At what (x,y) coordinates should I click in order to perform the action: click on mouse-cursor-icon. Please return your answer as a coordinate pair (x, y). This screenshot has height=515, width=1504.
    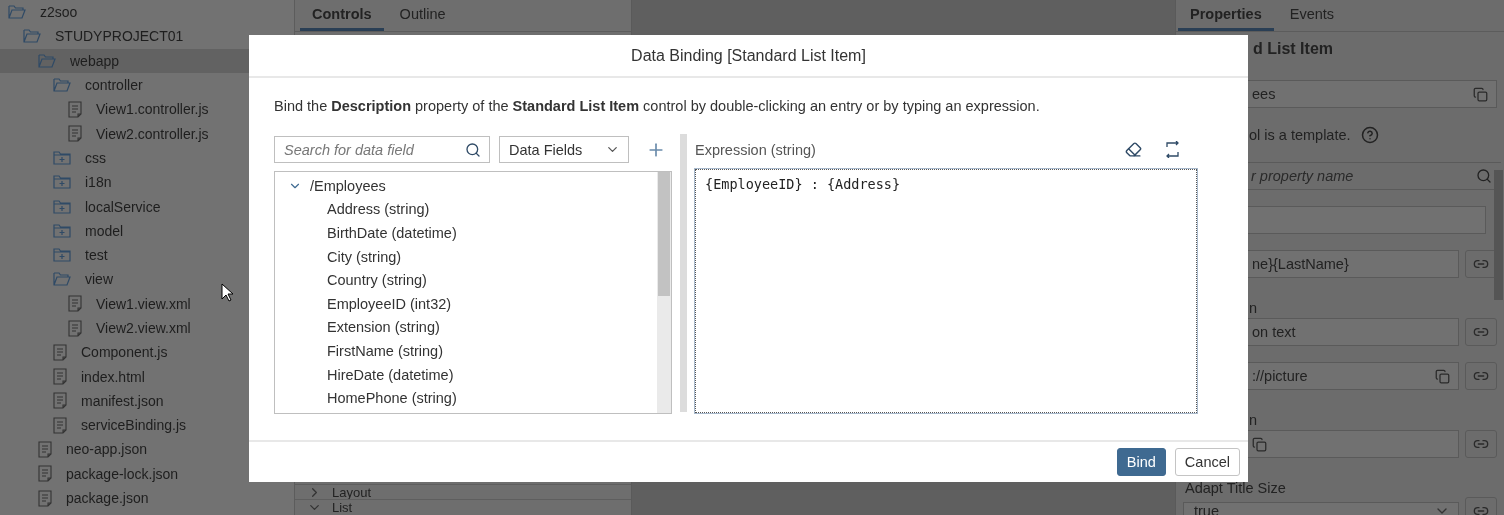
    Looking at the image, I should click on (227, 292).